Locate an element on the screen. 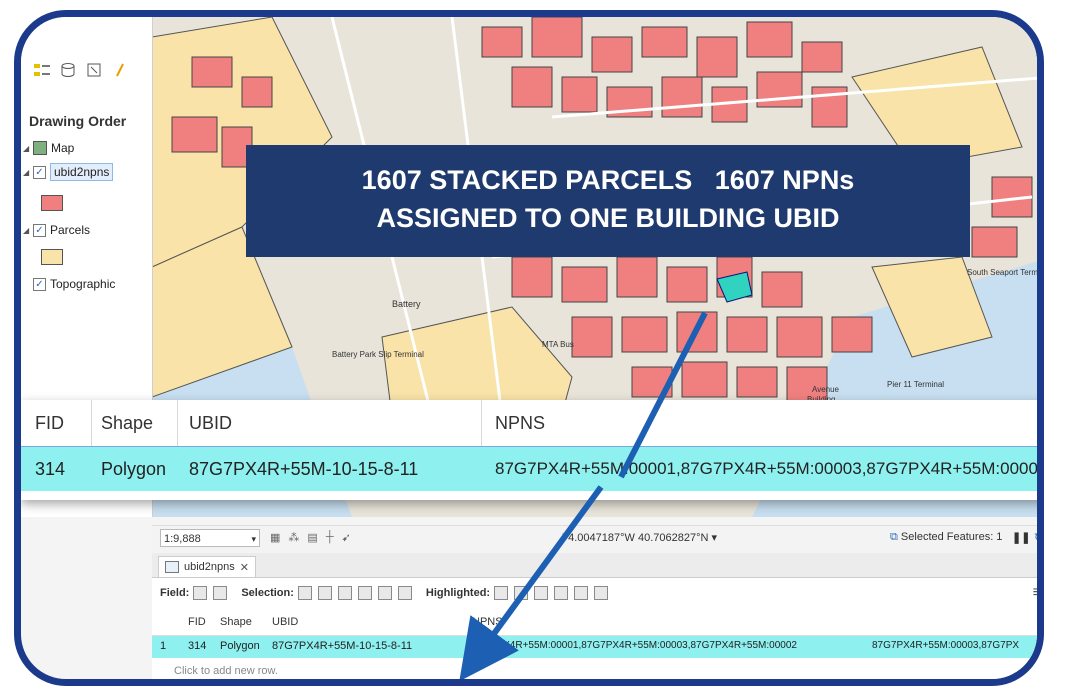 This screenshot has width=1065, height=696. coordinate-readout: 74.0047187°W 40.7062827°N ▾ is located at coordinates (639, 537).